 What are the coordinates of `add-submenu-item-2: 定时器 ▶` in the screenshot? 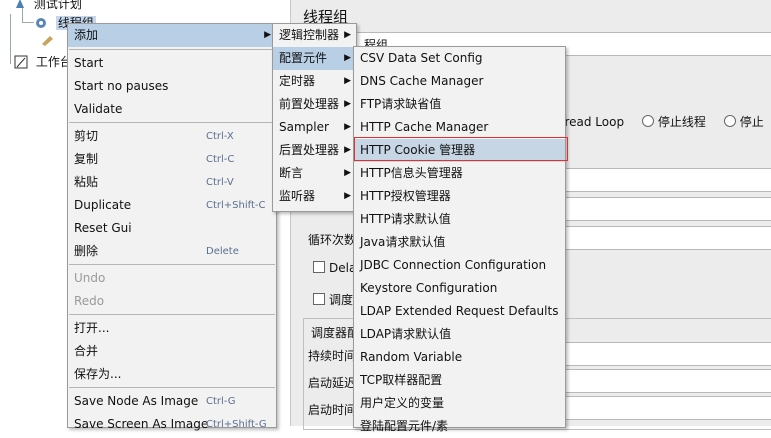 It's located at (314, 81).